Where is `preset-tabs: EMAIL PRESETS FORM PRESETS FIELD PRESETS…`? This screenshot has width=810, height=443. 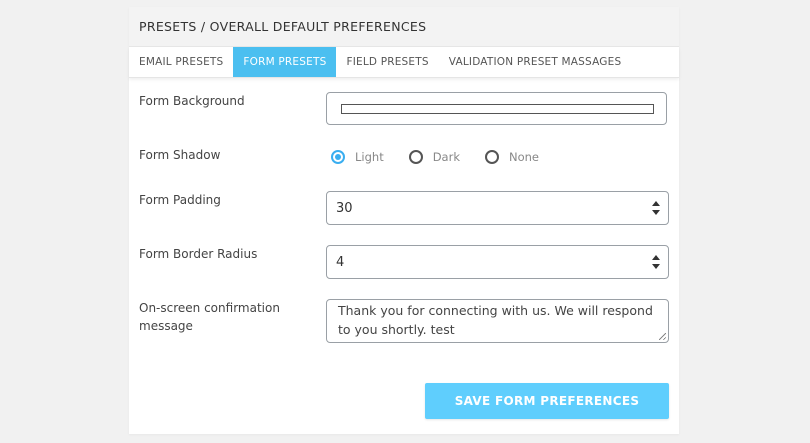
preset-tabs: EMAIL PRESETS FORM PRESETS FIELD PRESETS… is located at coordinates (404, 62).